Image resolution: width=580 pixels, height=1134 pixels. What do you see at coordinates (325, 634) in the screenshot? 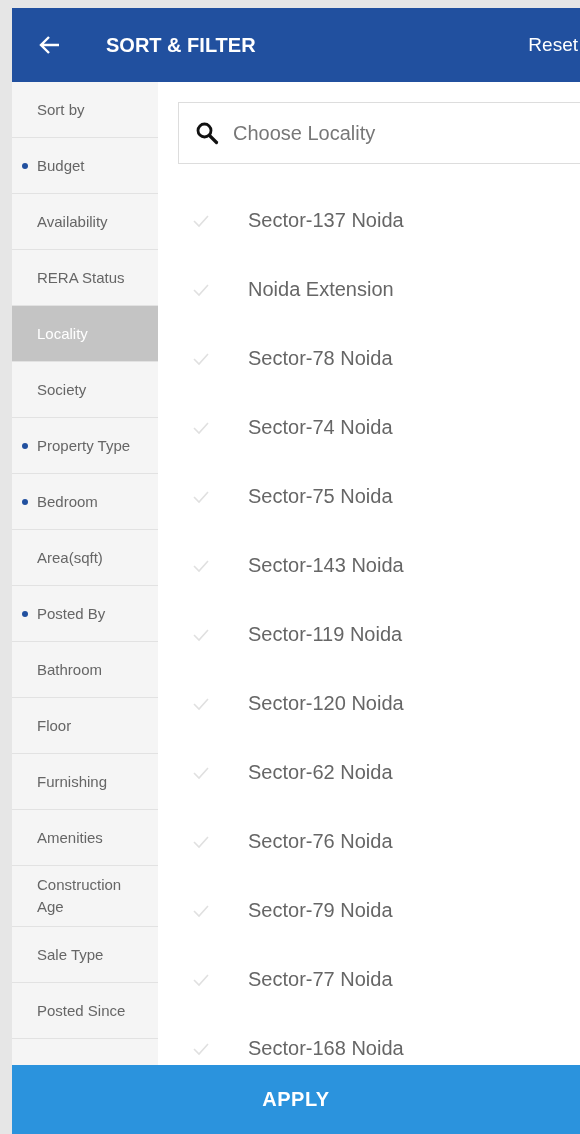
I see `locality-option: Sector-119 Noida` at bounding box center [325, 634].